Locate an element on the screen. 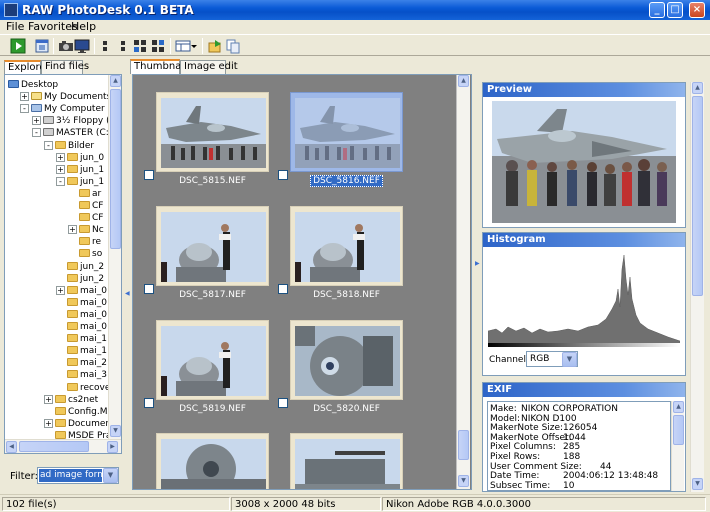 This screenshot has height=512, width=710. tree-item: - jun_1 is located at coordinates (80, 182).